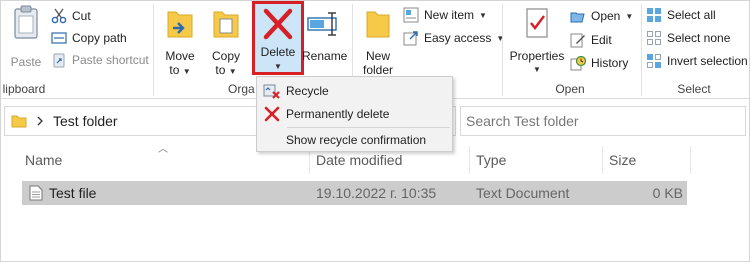 Image resolution: width=750 pixels, height=262 pixels. I want to click on copy-to-label-2: to ▼, so click(226, 70).